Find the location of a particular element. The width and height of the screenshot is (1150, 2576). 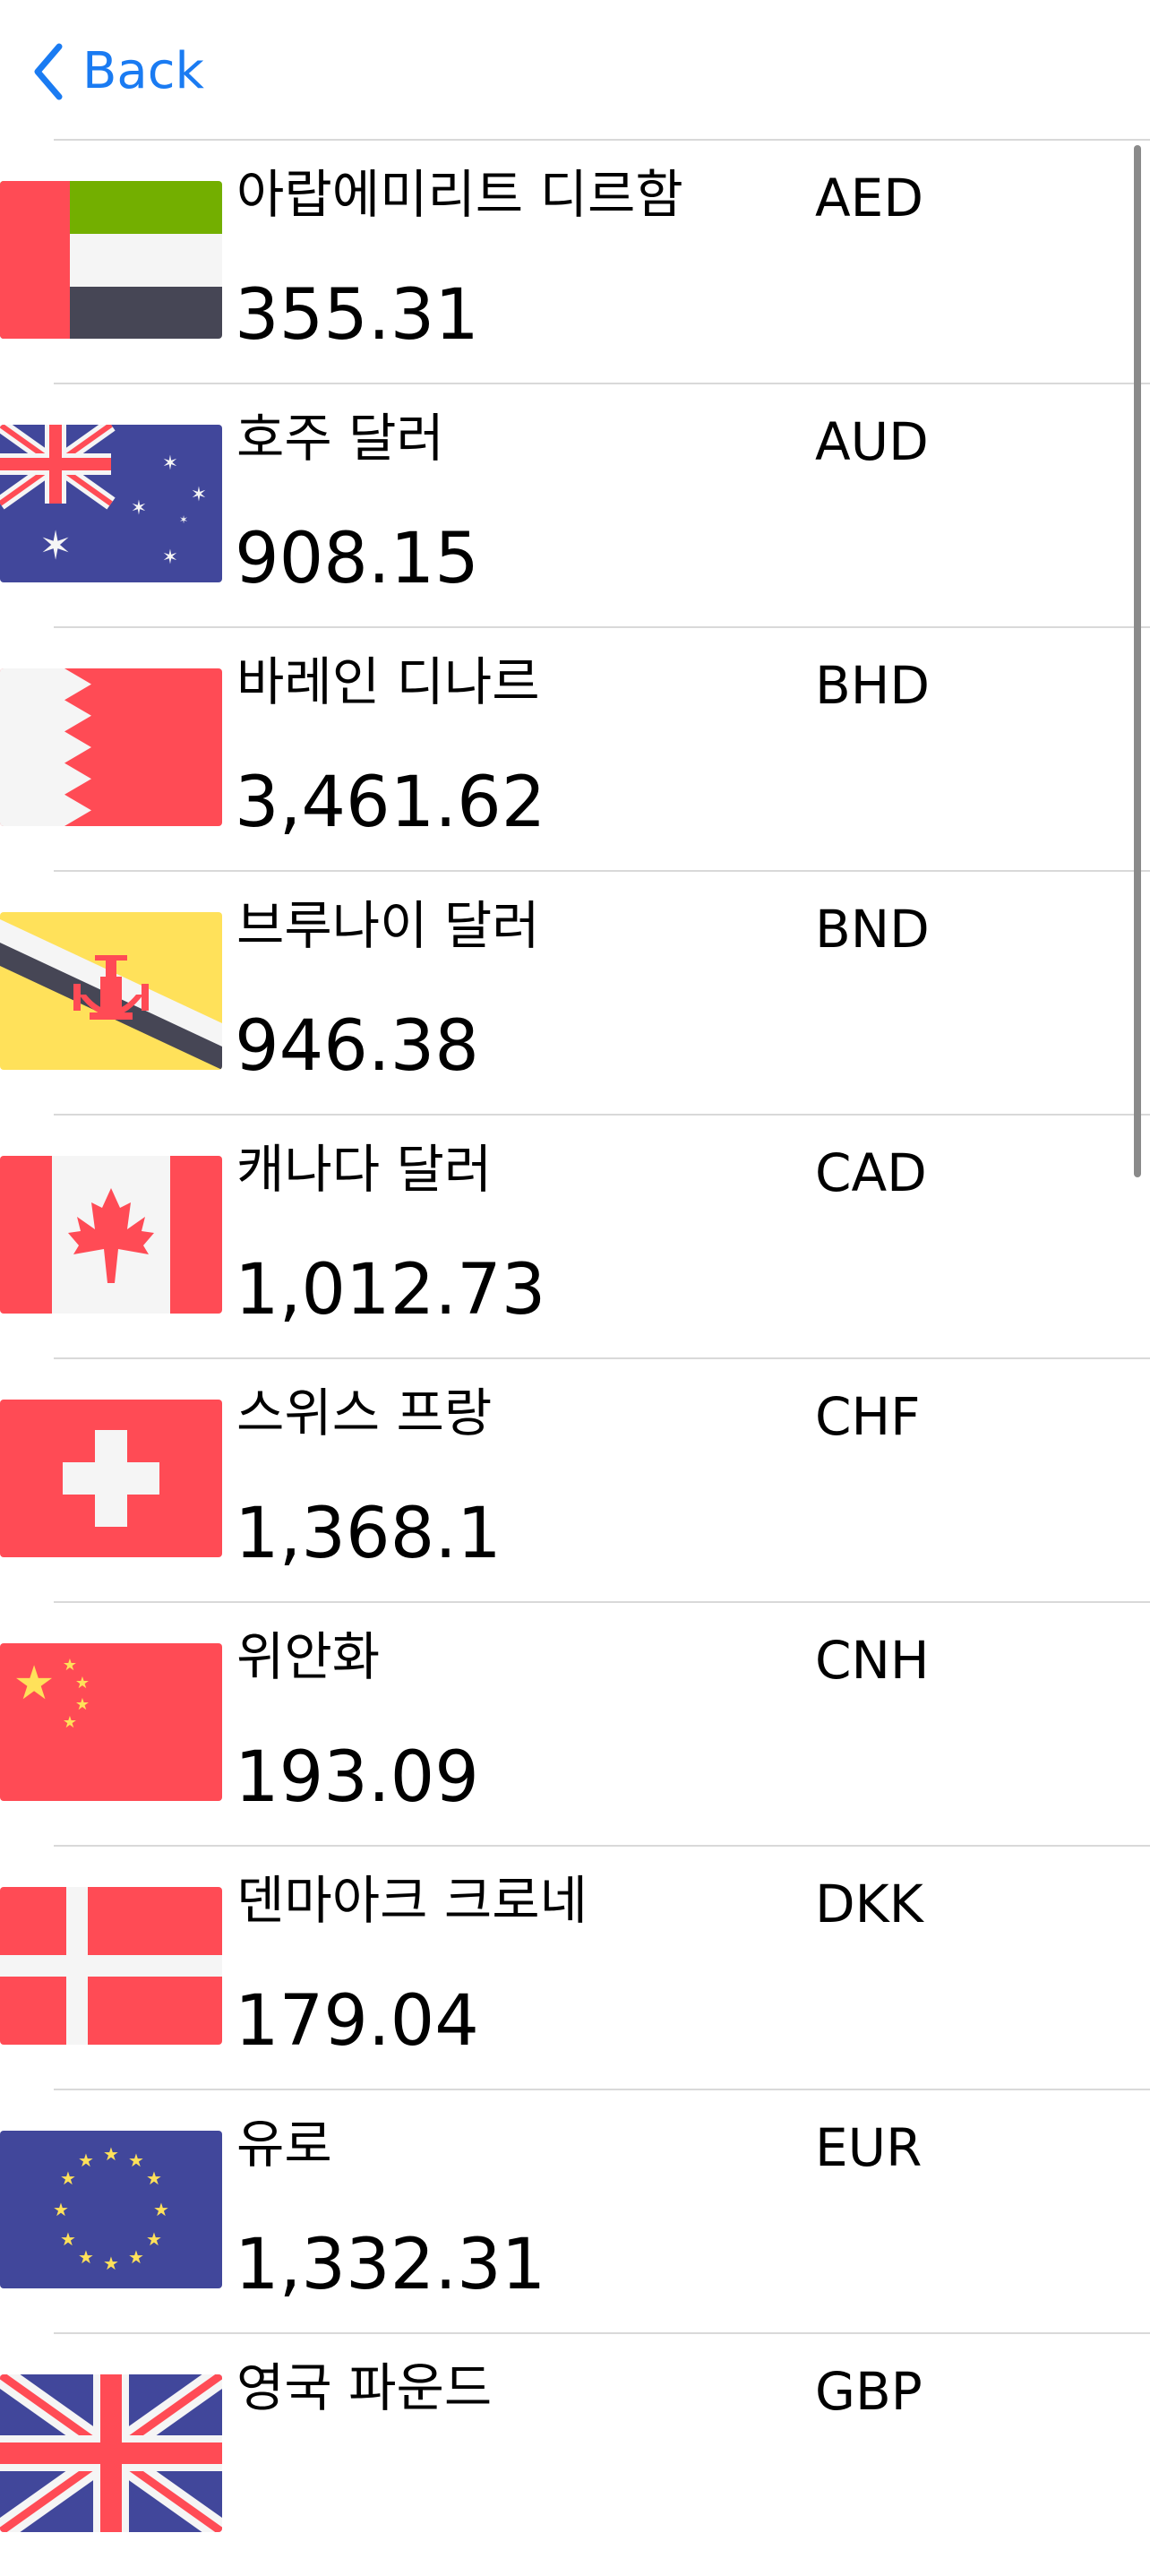

exchange-rate: 1,332.31 is located at coordinates (390, 2265).